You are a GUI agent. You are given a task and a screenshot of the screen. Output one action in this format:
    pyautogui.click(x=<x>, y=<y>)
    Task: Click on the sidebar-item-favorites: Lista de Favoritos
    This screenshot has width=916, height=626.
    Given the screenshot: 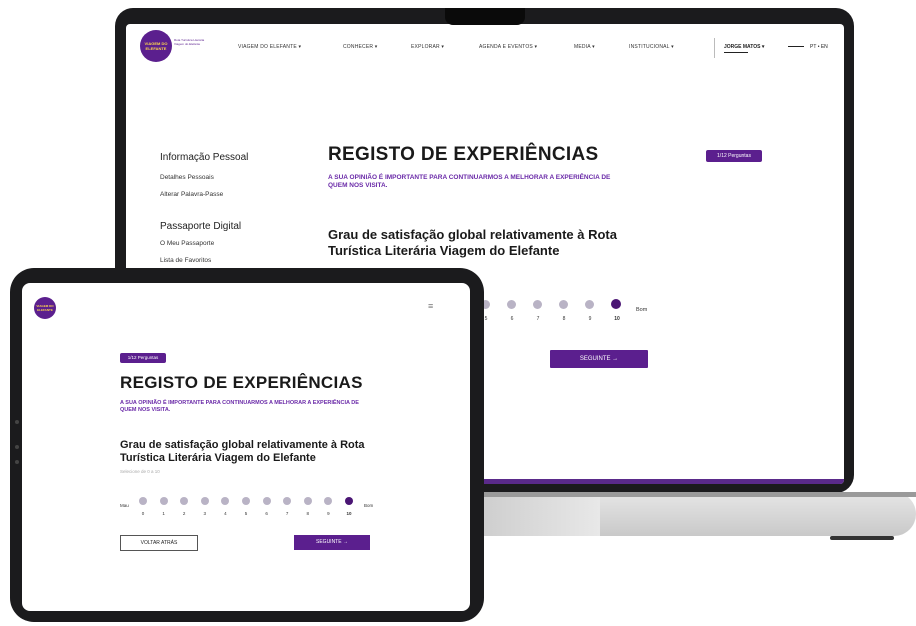 What is the action you would take?
    pyautogui.click(x=185, y=260)
    